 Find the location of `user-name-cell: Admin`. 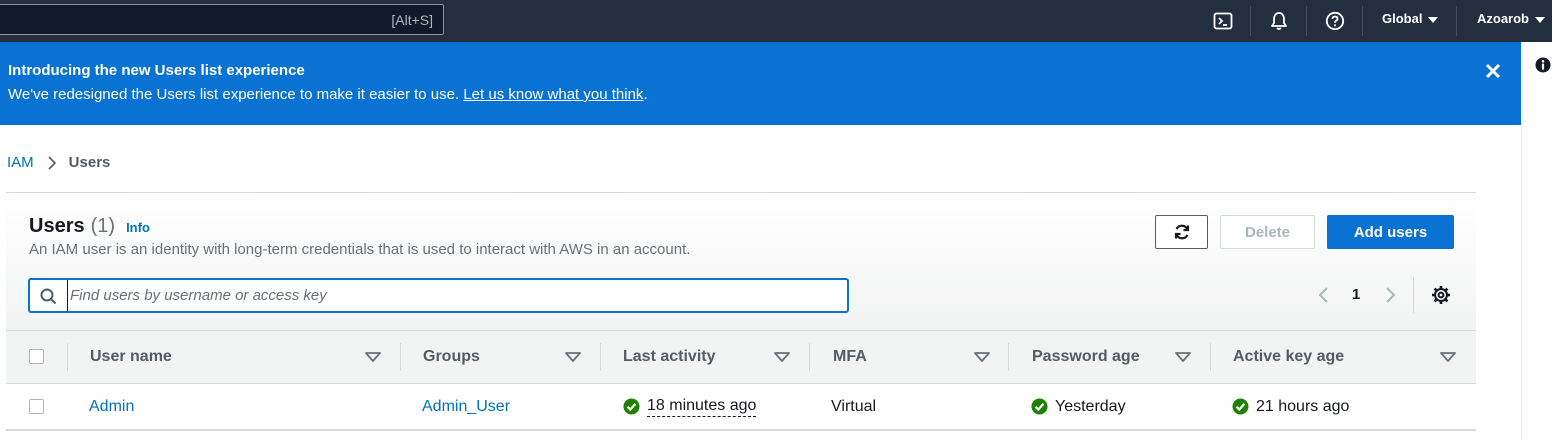

user-name-cell: Admin is located at coordinates (111, 406).